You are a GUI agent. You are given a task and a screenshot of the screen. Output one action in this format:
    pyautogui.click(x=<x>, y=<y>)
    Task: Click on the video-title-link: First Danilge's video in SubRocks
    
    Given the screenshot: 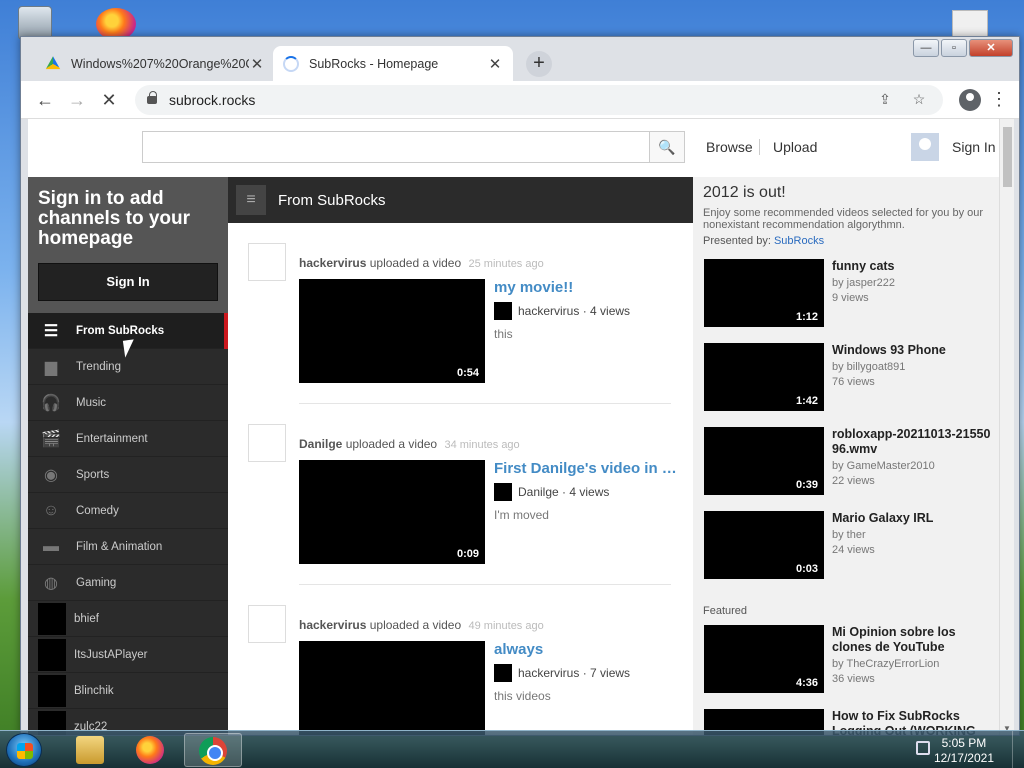 What is the action you would take?
    pyautogui.click(x=586, y=468)
    